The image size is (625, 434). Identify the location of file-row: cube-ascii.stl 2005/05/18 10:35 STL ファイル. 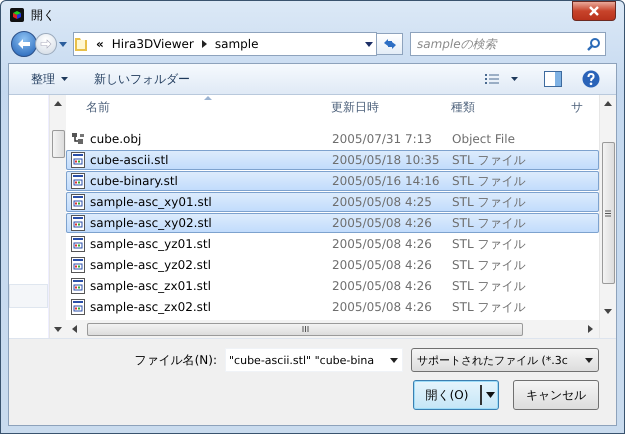
(332, 160).